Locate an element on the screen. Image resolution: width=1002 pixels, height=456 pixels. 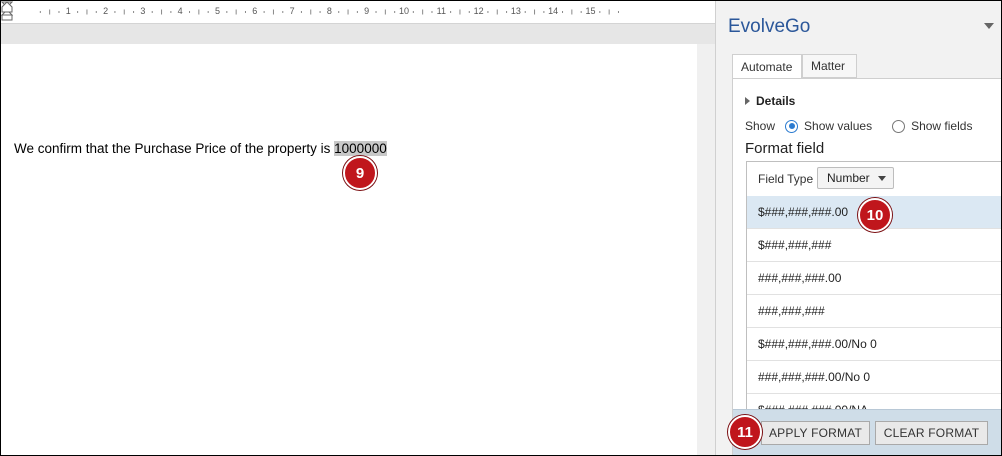
details-expander: Details is located at coordinates (770, 101).